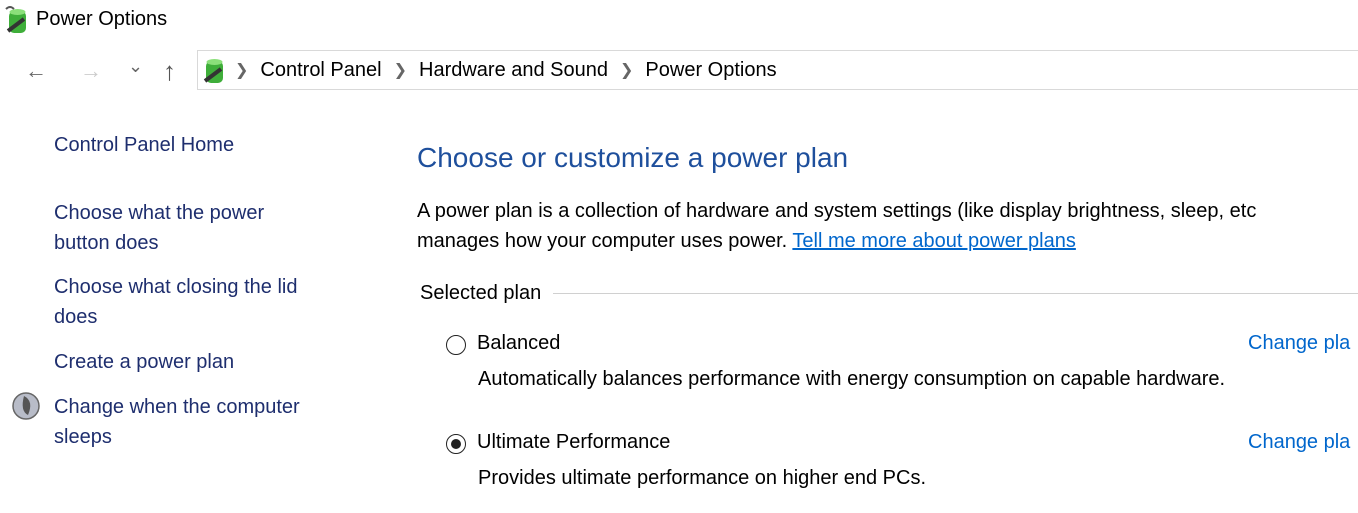 This screenshot has height=513, width=1358. I want to click on plan-name-ultimate-performance: Ultimate Performance, so click(573, 442).